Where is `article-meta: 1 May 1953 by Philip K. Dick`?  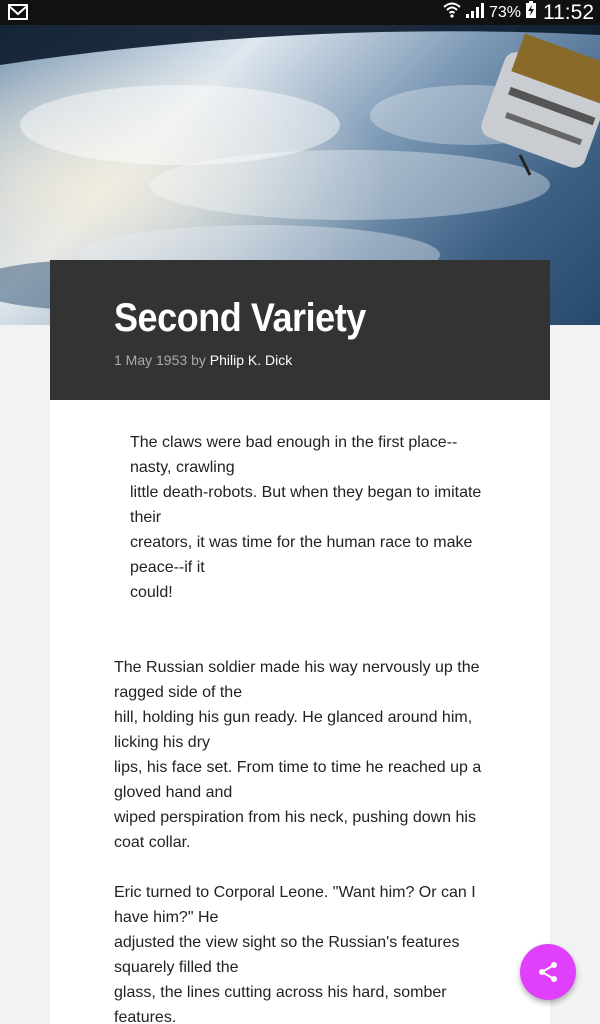 article-meta: 1 May 1953 by Philip K. Dick is located at coordinates (203, 360).